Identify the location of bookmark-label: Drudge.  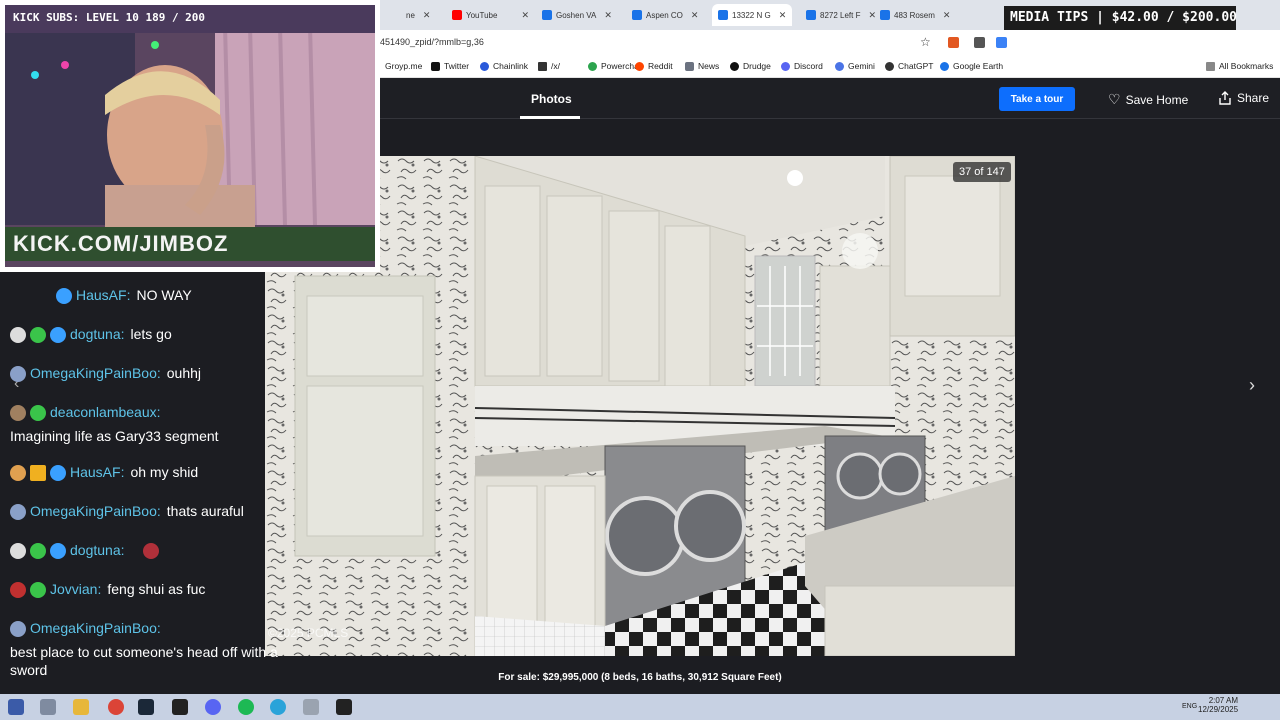
(757, 66).